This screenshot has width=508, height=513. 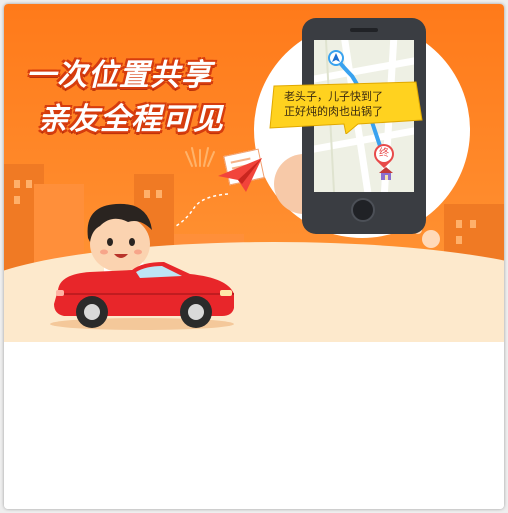 I want to click on navigation-arrow-icon, so click(x=336, y=58).